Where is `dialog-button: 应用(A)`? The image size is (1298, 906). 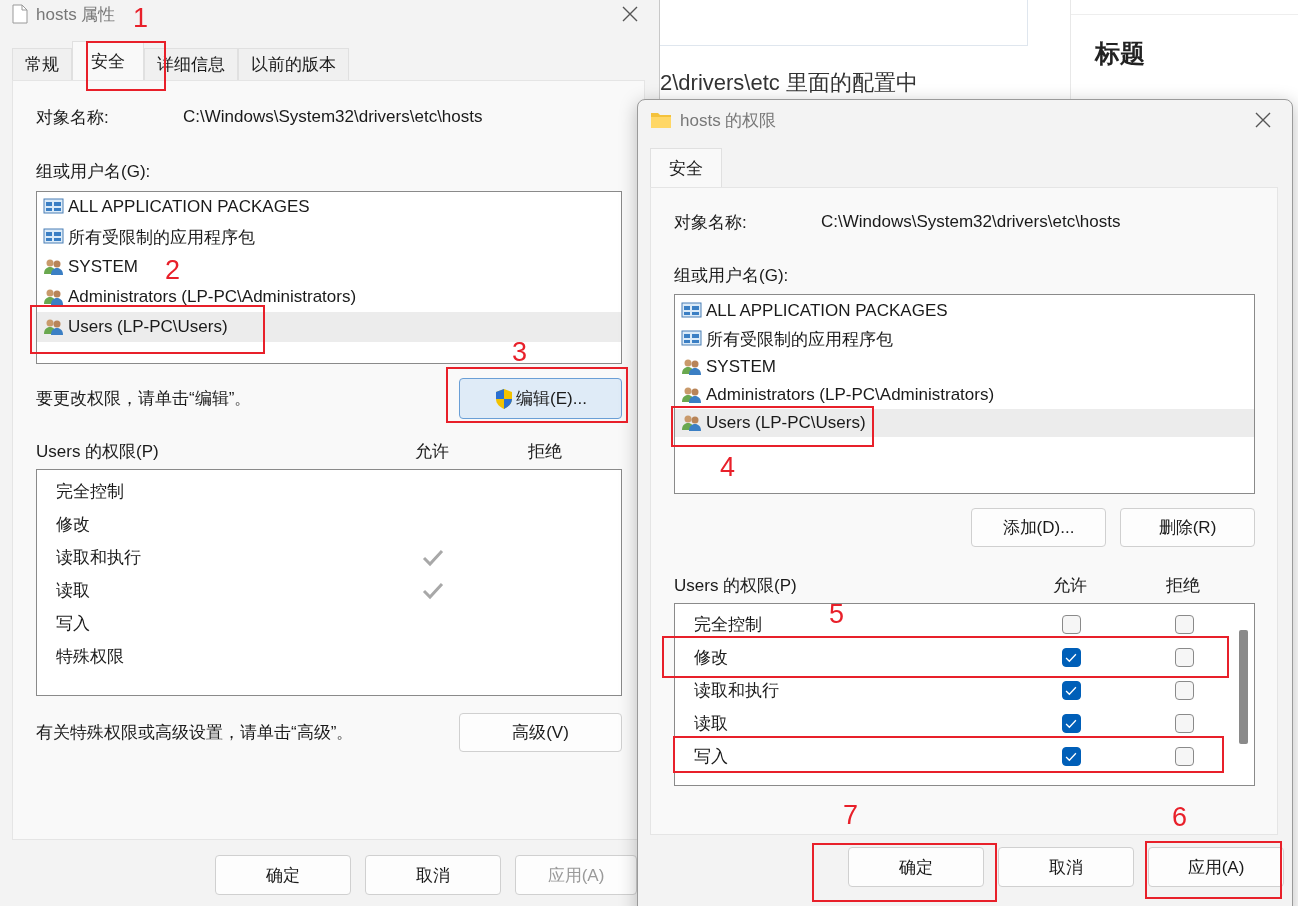
dialog-button: 应用(A) is located at coordinates (1216, 867).